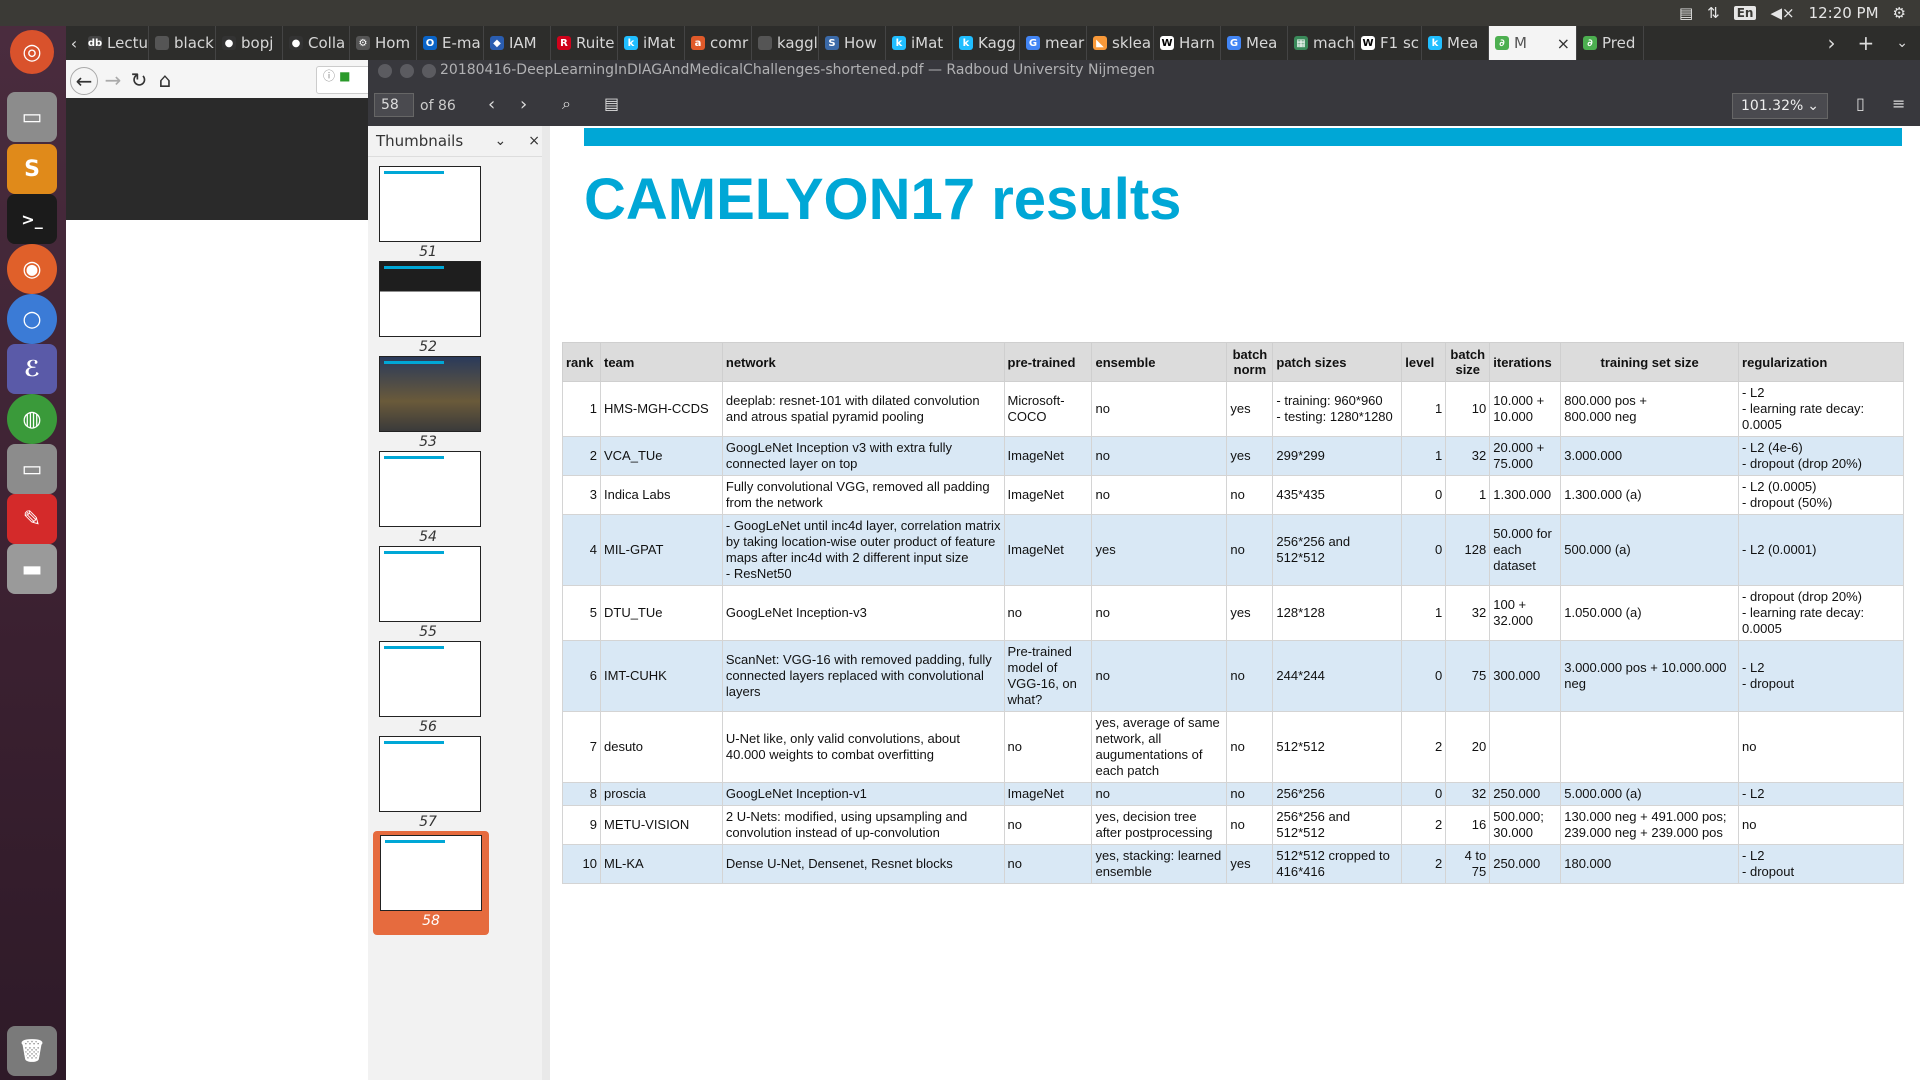 This screenshot has height=1080, width=1920. What do you see at coordinates (32, 52) in the screenshot?
I see `ubuntu-dash-icon: ◎` at bounding box center [32, 52].